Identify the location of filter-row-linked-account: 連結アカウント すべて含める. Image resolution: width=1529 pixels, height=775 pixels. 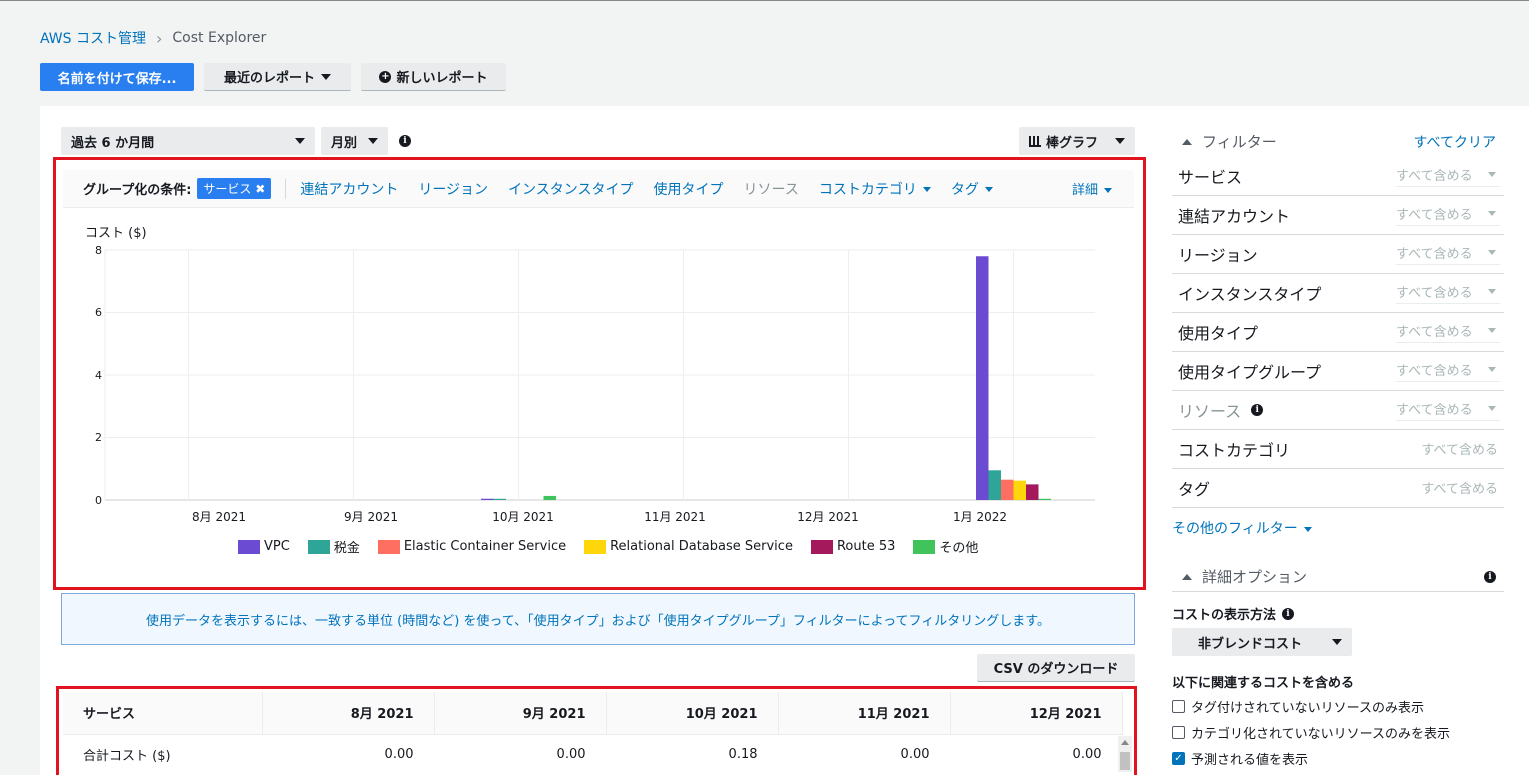
(1338, 215).